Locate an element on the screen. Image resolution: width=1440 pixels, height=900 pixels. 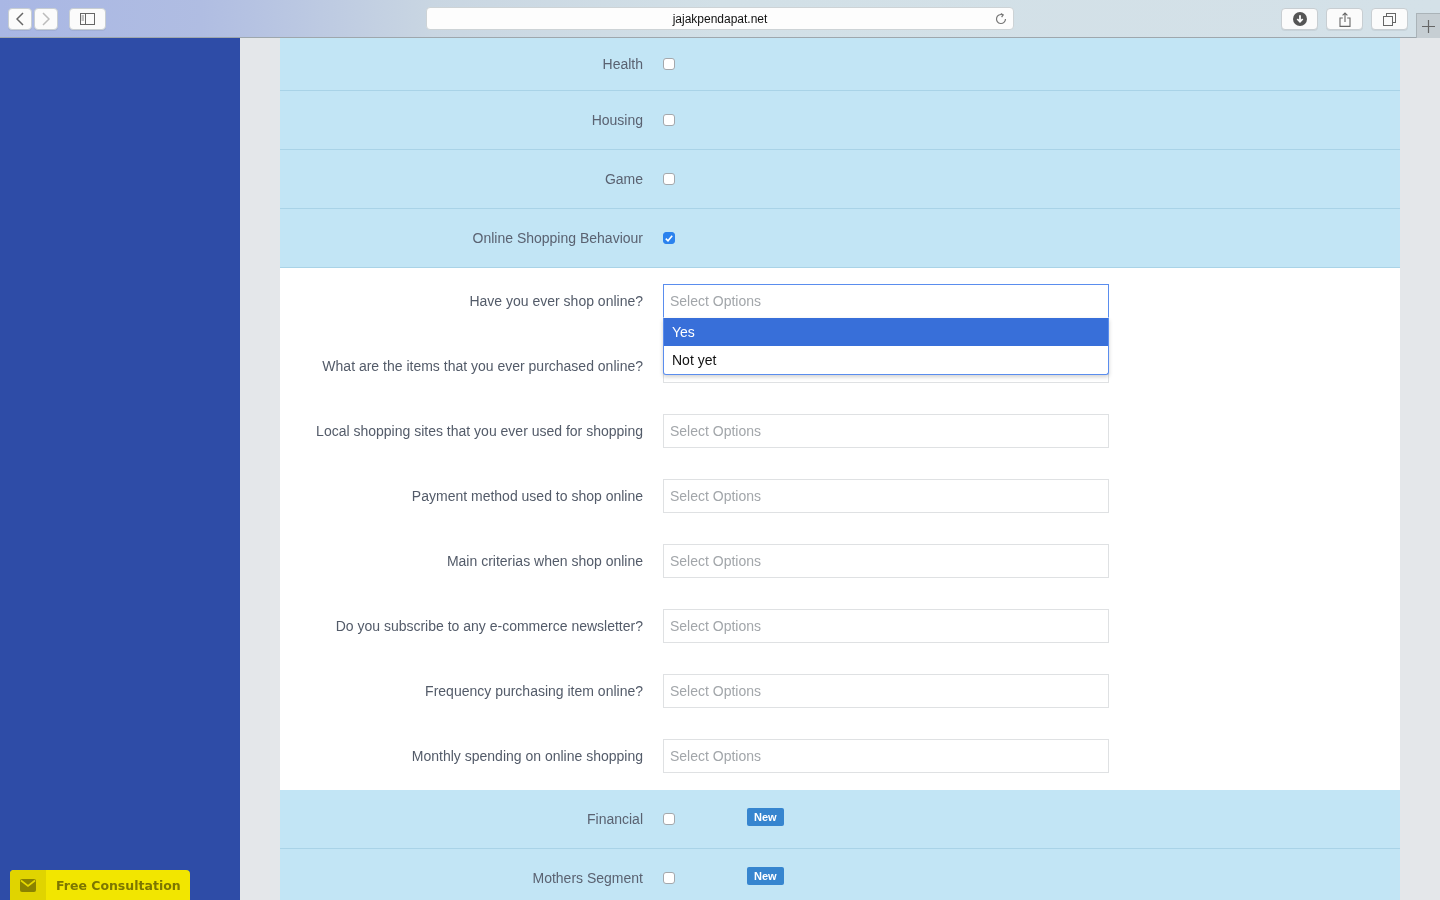
question-label: Payment method used to shop online is located at coordinates (527, 496).